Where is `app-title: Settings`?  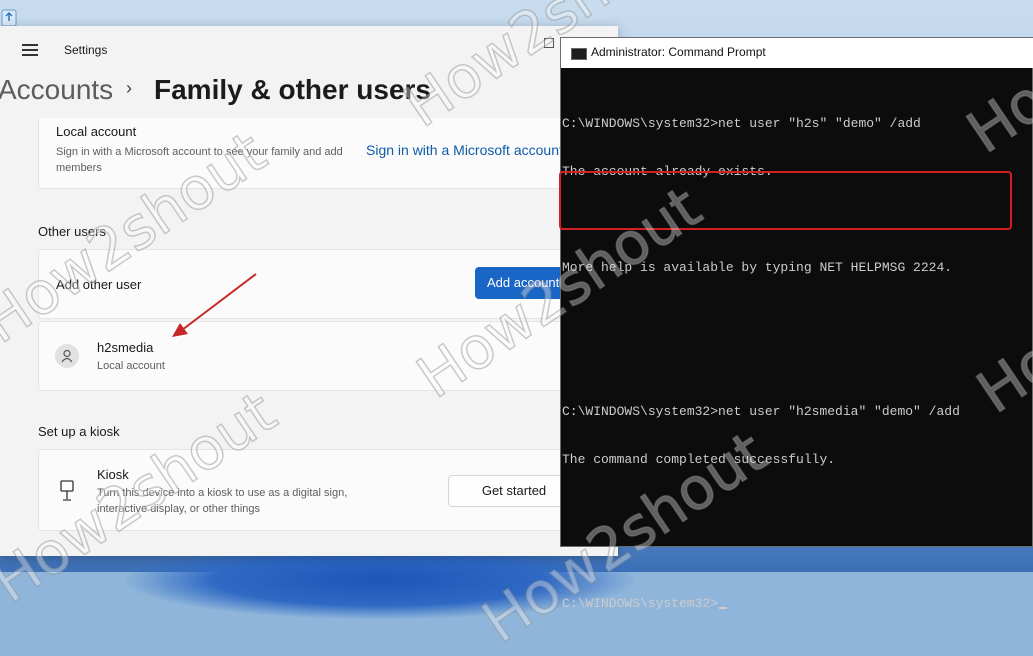
app-title: Settings is located at coordinates (86, 50).